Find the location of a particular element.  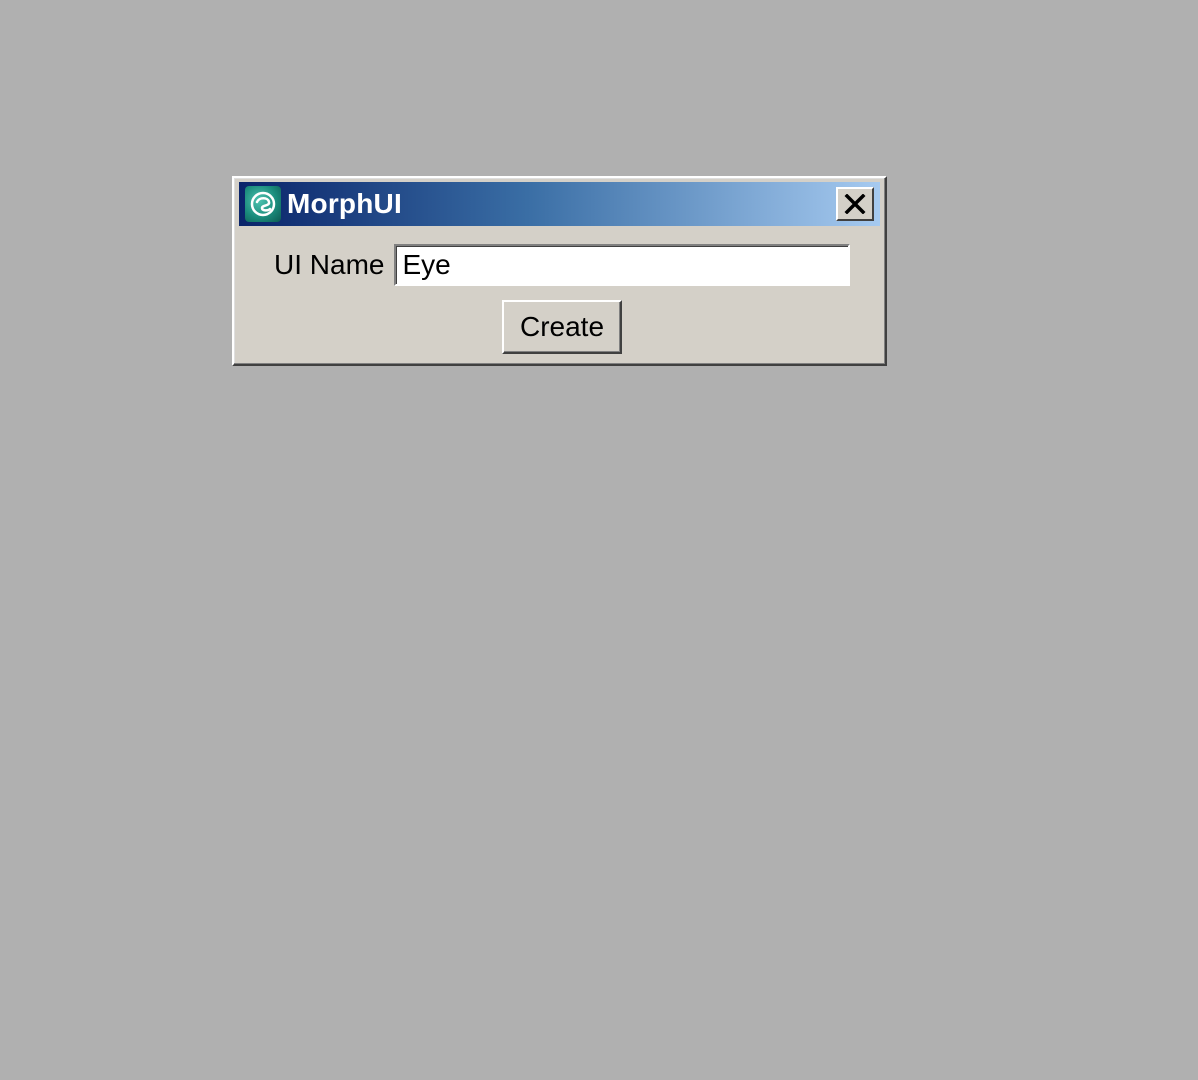

close-icon is located at coordinates (855, 204).